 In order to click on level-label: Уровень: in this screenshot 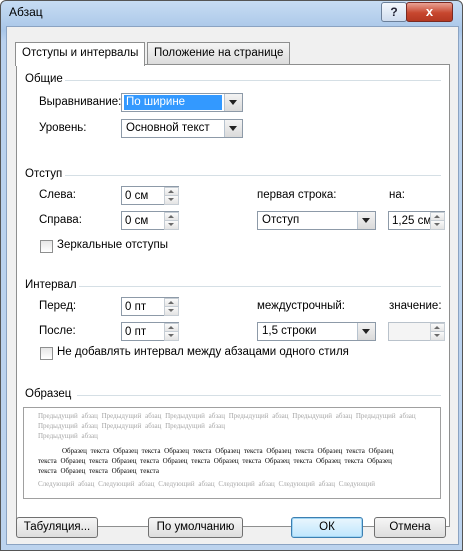, I will do `click(63, 128)`.